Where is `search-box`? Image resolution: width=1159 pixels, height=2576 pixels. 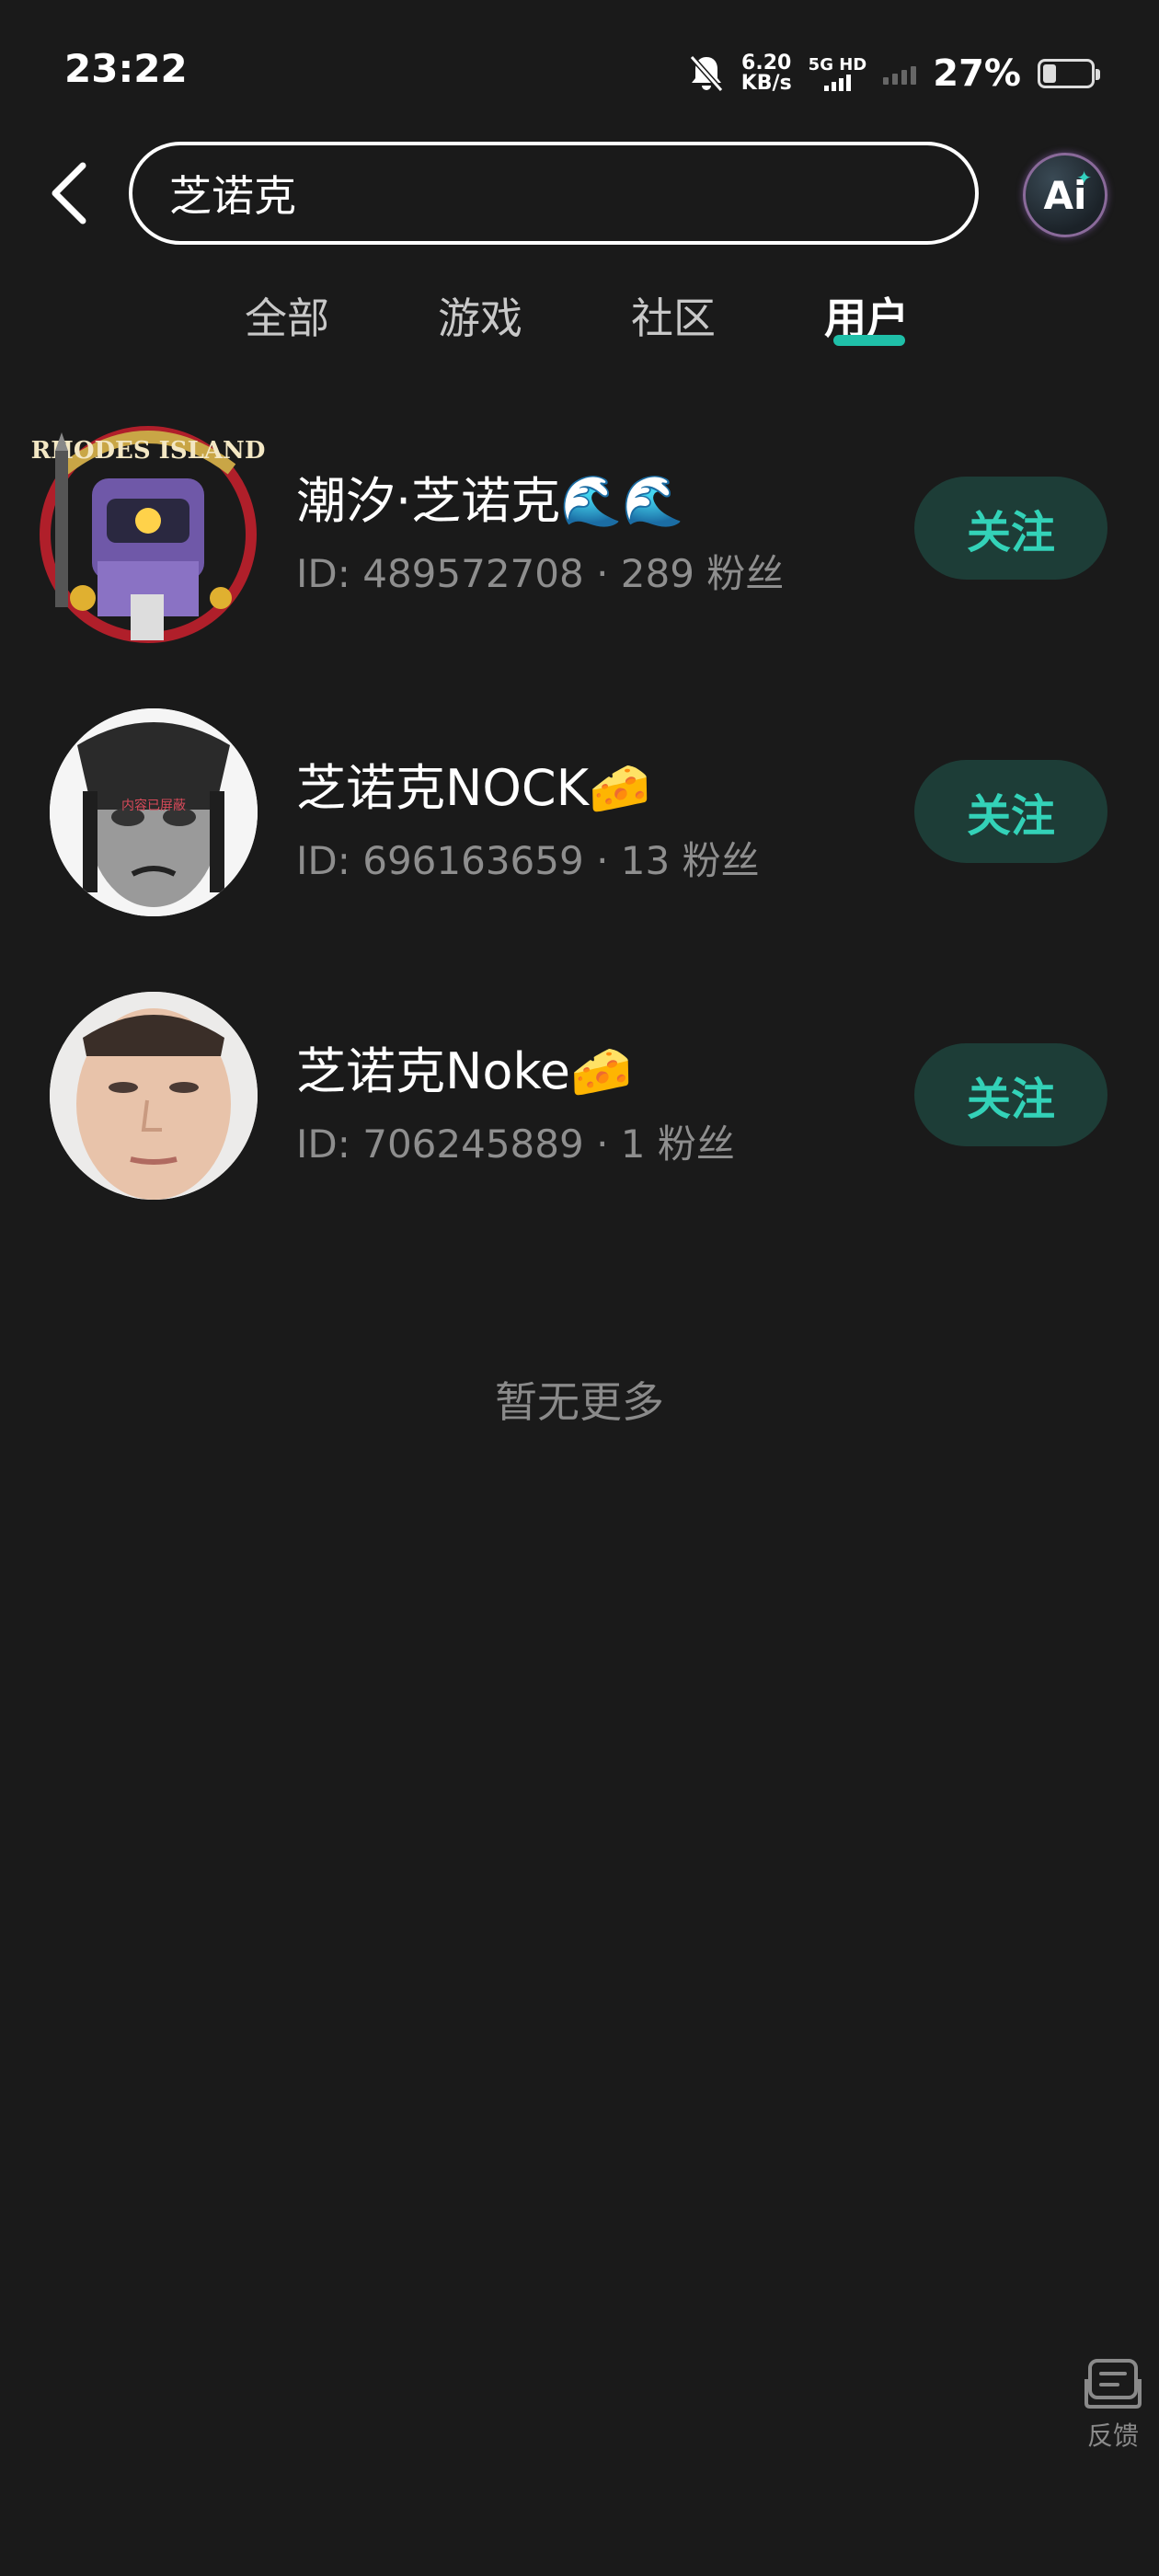
search-box is located at coordinates (554, 193).